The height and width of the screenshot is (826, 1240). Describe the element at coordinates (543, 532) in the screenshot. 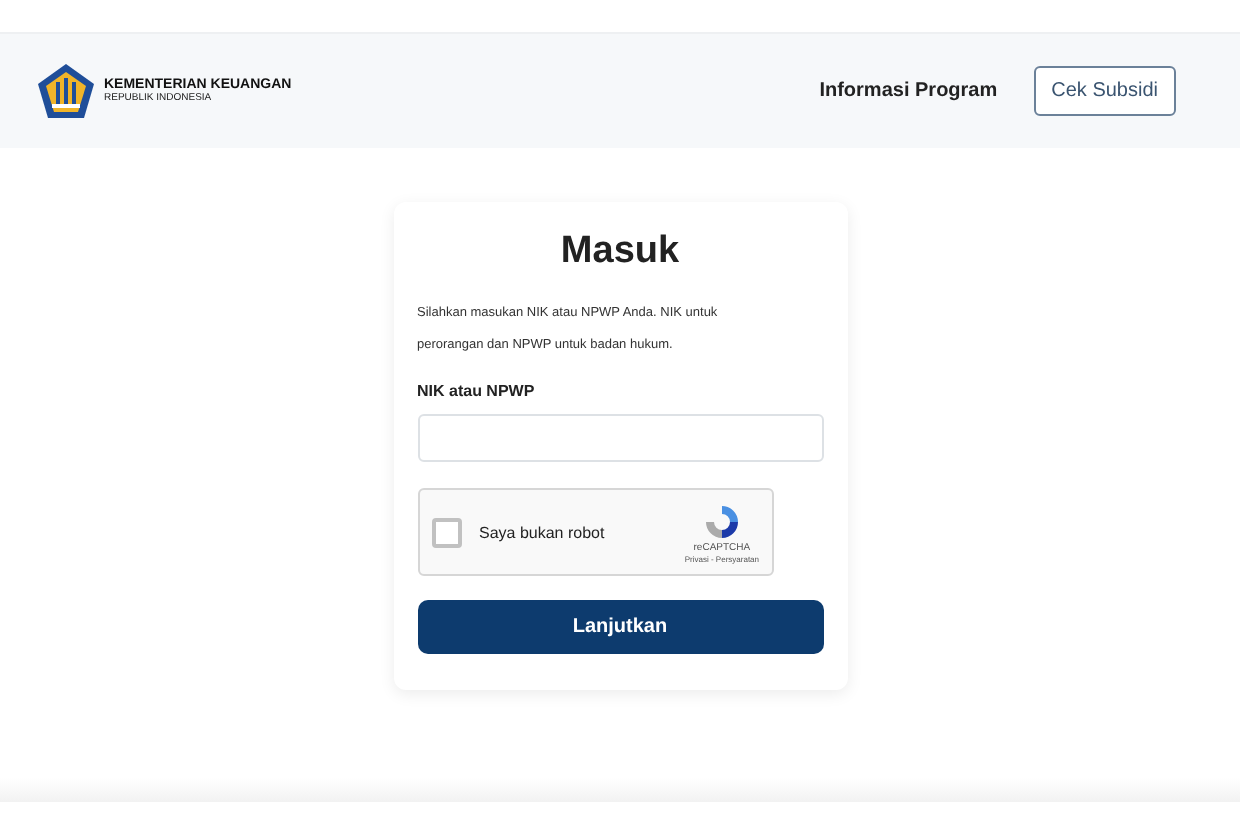

I see `captcha-label: Saya bukan robot` at that location.